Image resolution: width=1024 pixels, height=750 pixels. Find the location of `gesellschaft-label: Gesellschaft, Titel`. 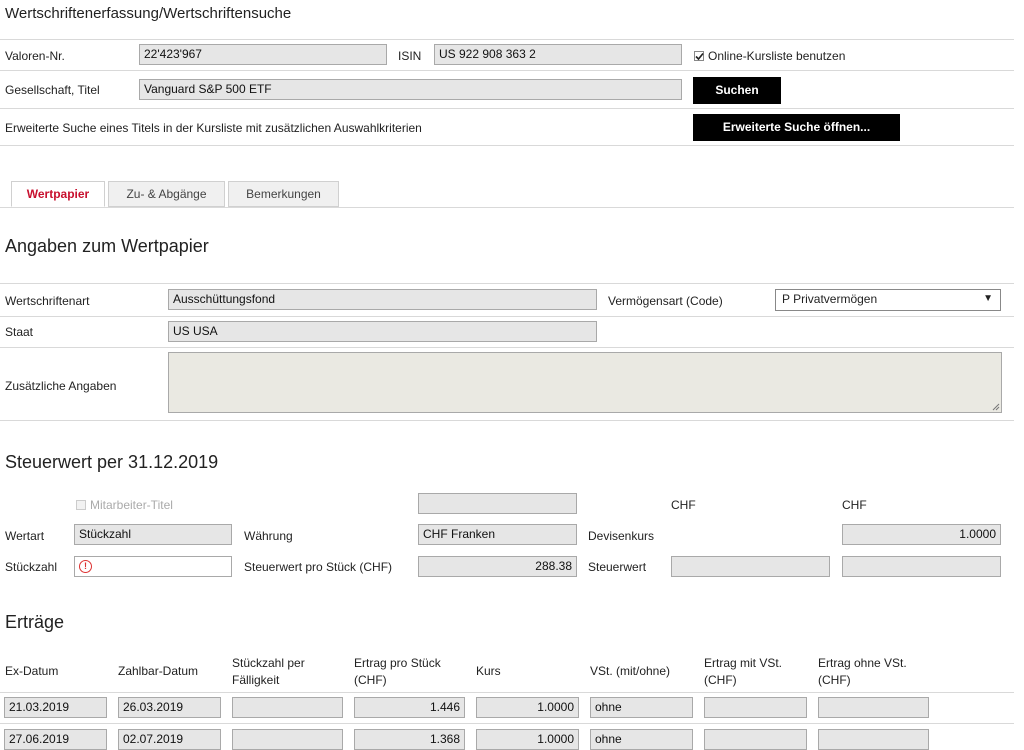

gesellschaft-label: Gesellschaft, Titel is located at coordinates (52, 90).